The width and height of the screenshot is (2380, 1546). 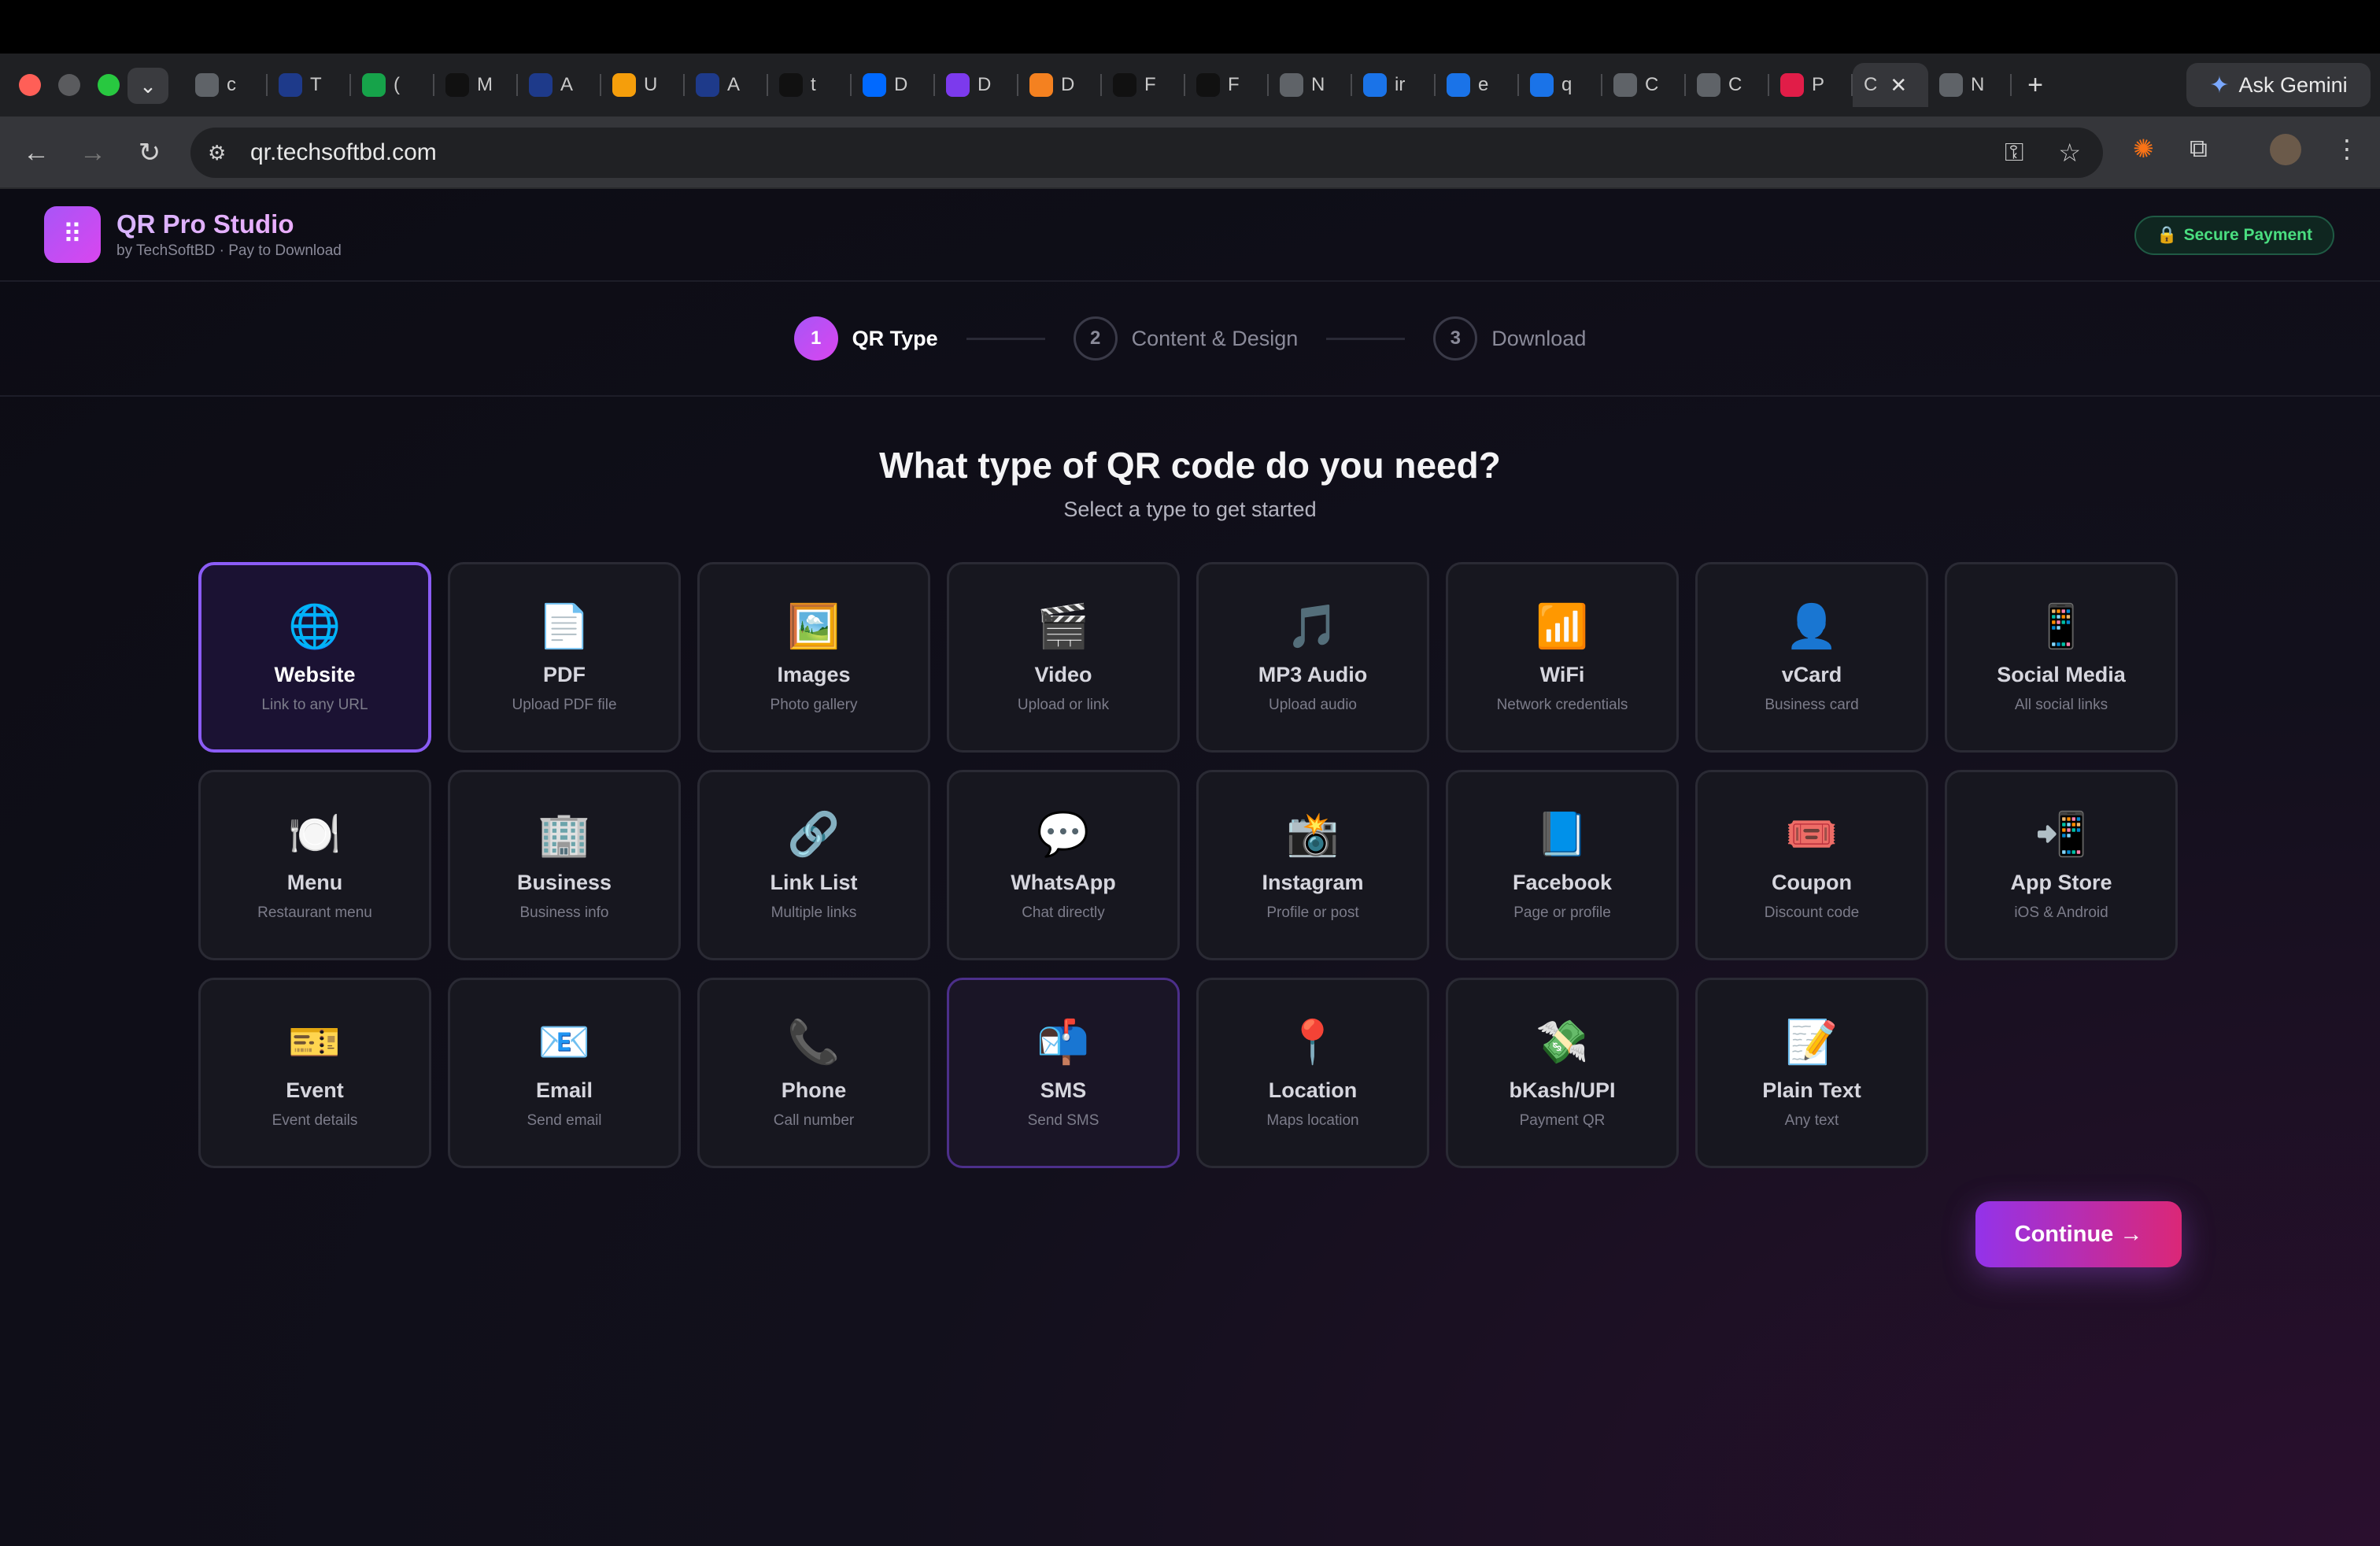 What do you see at coordinates (2014, 153) in the screenshot?
I see `password-key-icon: ⚿` at bounding box center [2014, 153].